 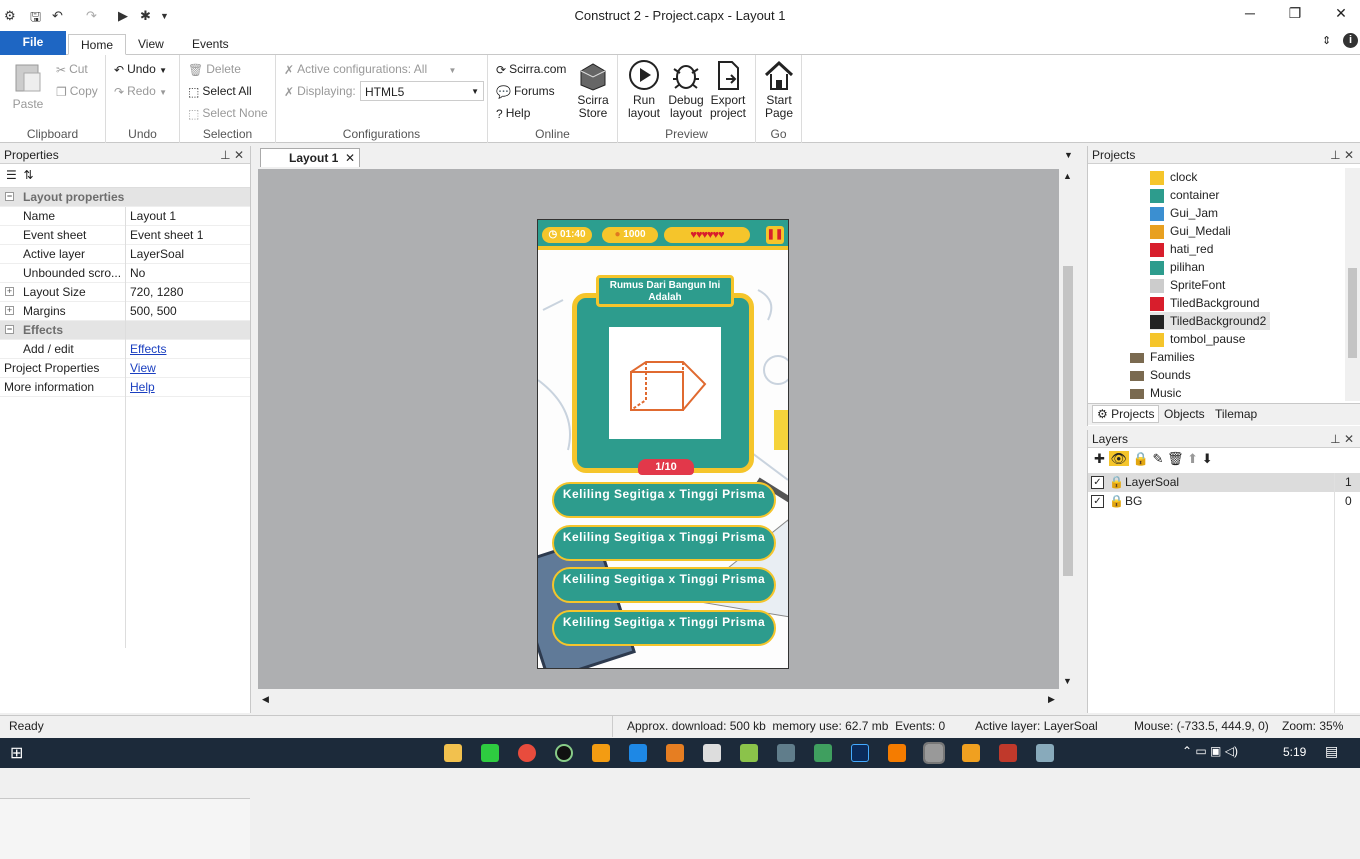 I want to click on edit-icon: ✎, so click(x=1157, y=458).